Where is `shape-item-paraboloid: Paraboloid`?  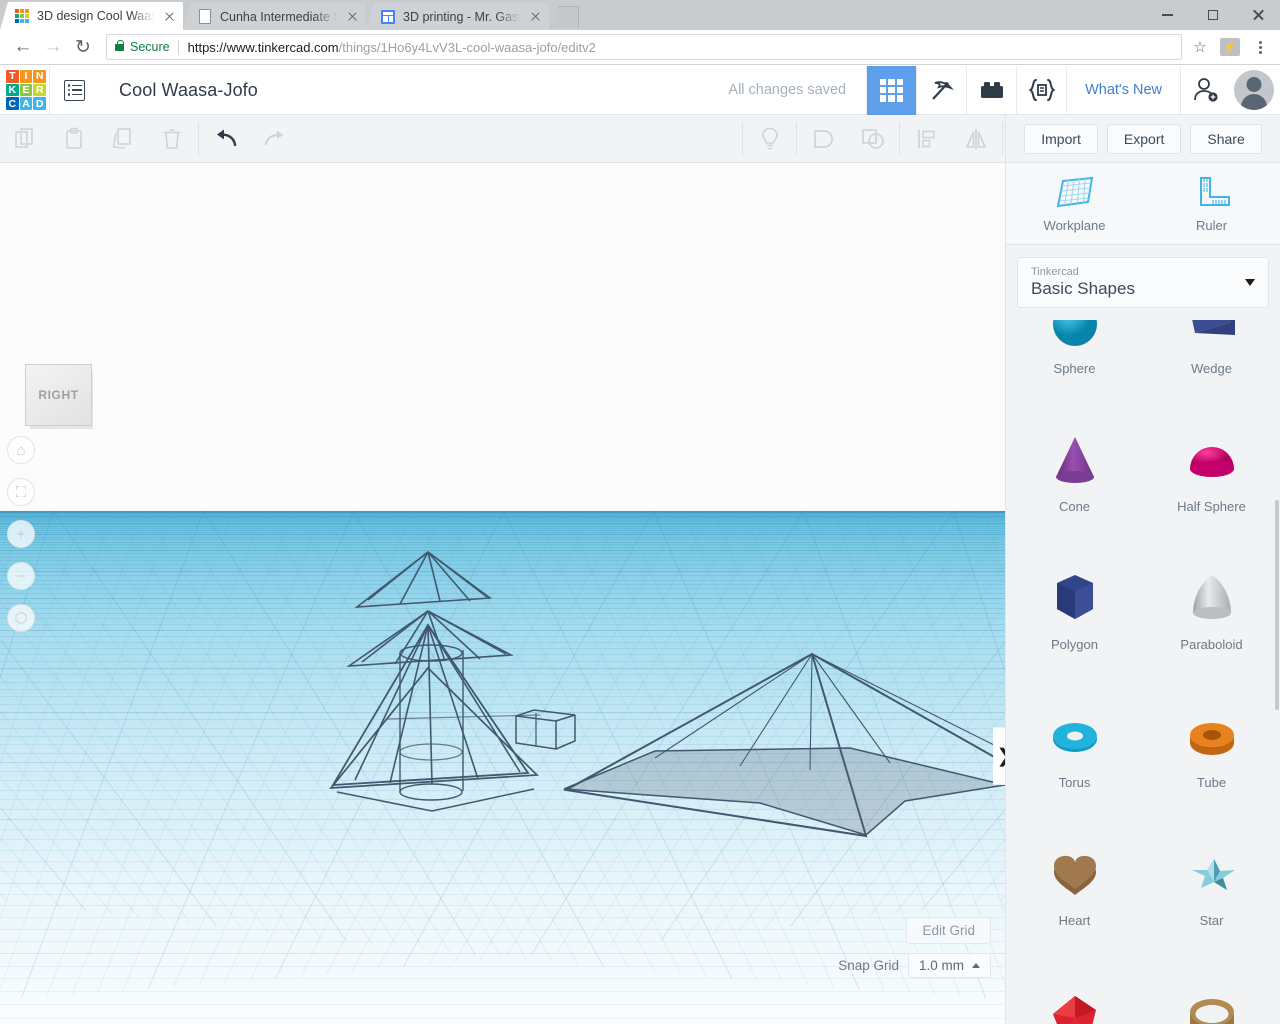 shape-item-paraboloid: Paraboloid is located at coordinates (1211, 609).